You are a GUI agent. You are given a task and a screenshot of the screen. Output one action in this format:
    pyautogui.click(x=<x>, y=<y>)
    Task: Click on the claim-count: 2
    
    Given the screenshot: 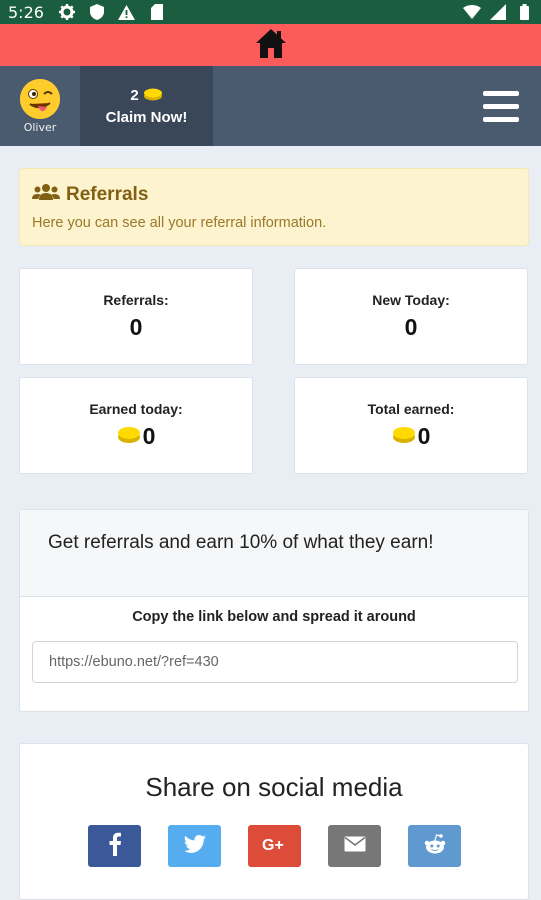 What is the action you would take?
    pyautogui.click(x=146, y=96)
    